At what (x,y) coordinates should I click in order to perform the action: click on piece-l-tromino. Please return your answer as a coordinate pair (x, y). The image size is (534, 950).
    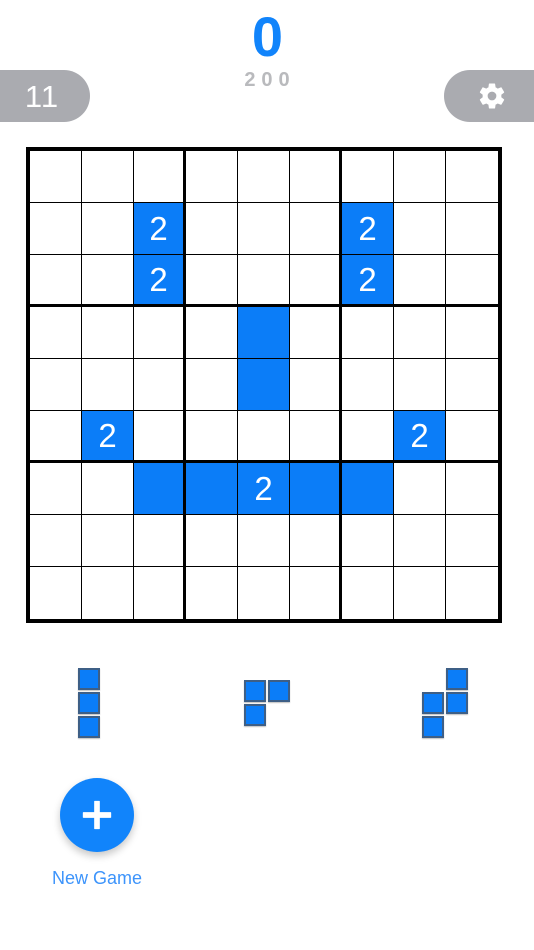
    Looking at the image, I should click on (267, 702).